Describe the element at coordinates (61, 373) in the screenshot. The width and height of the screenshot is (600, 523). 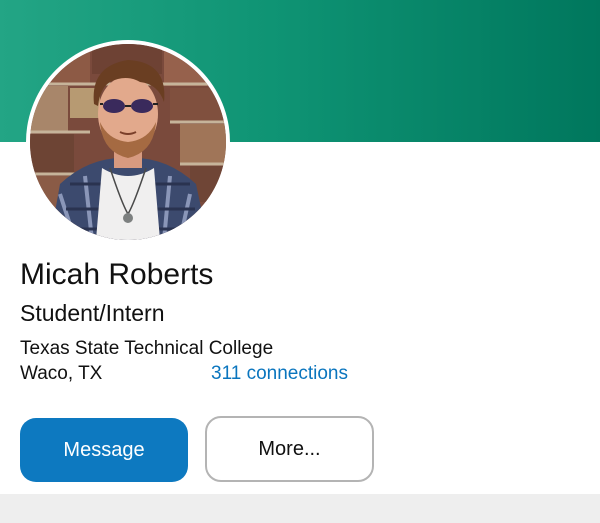
I see `profile-location: Waco, TX` at that location.